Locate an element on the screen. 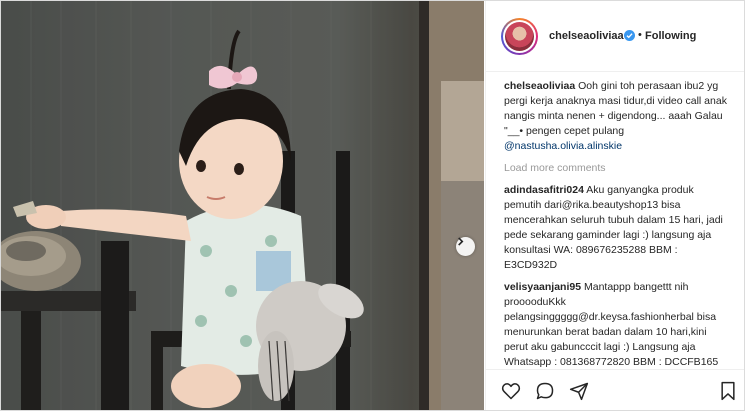 The width and height of the screenshot is (745, 411). caption-mention-link: @nastusha.olivia.alinskie is located at coordinates (563, 146).